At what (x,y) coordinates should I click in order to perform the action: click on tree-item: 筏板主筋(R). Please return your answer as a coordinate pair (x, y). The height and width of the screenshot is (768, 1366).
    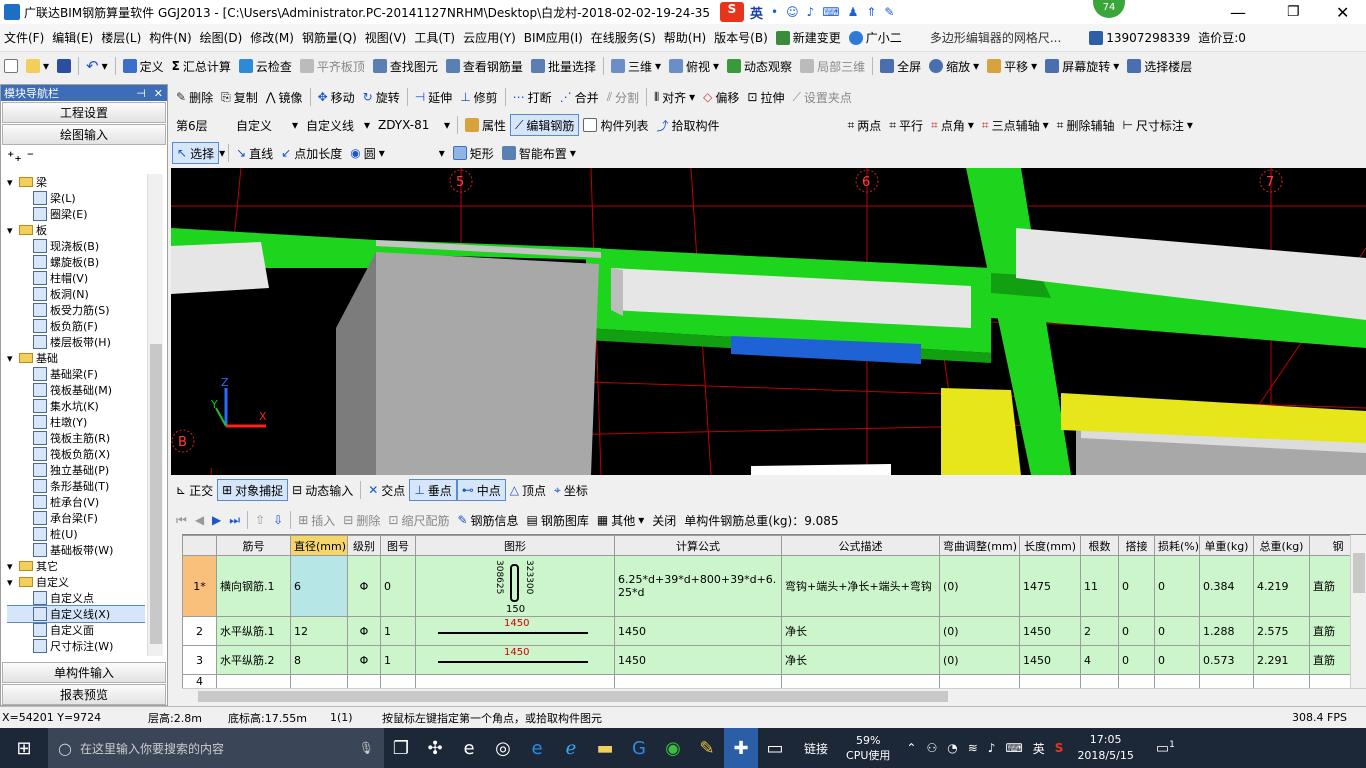
    Looking at the image, I should click on (76, 438).